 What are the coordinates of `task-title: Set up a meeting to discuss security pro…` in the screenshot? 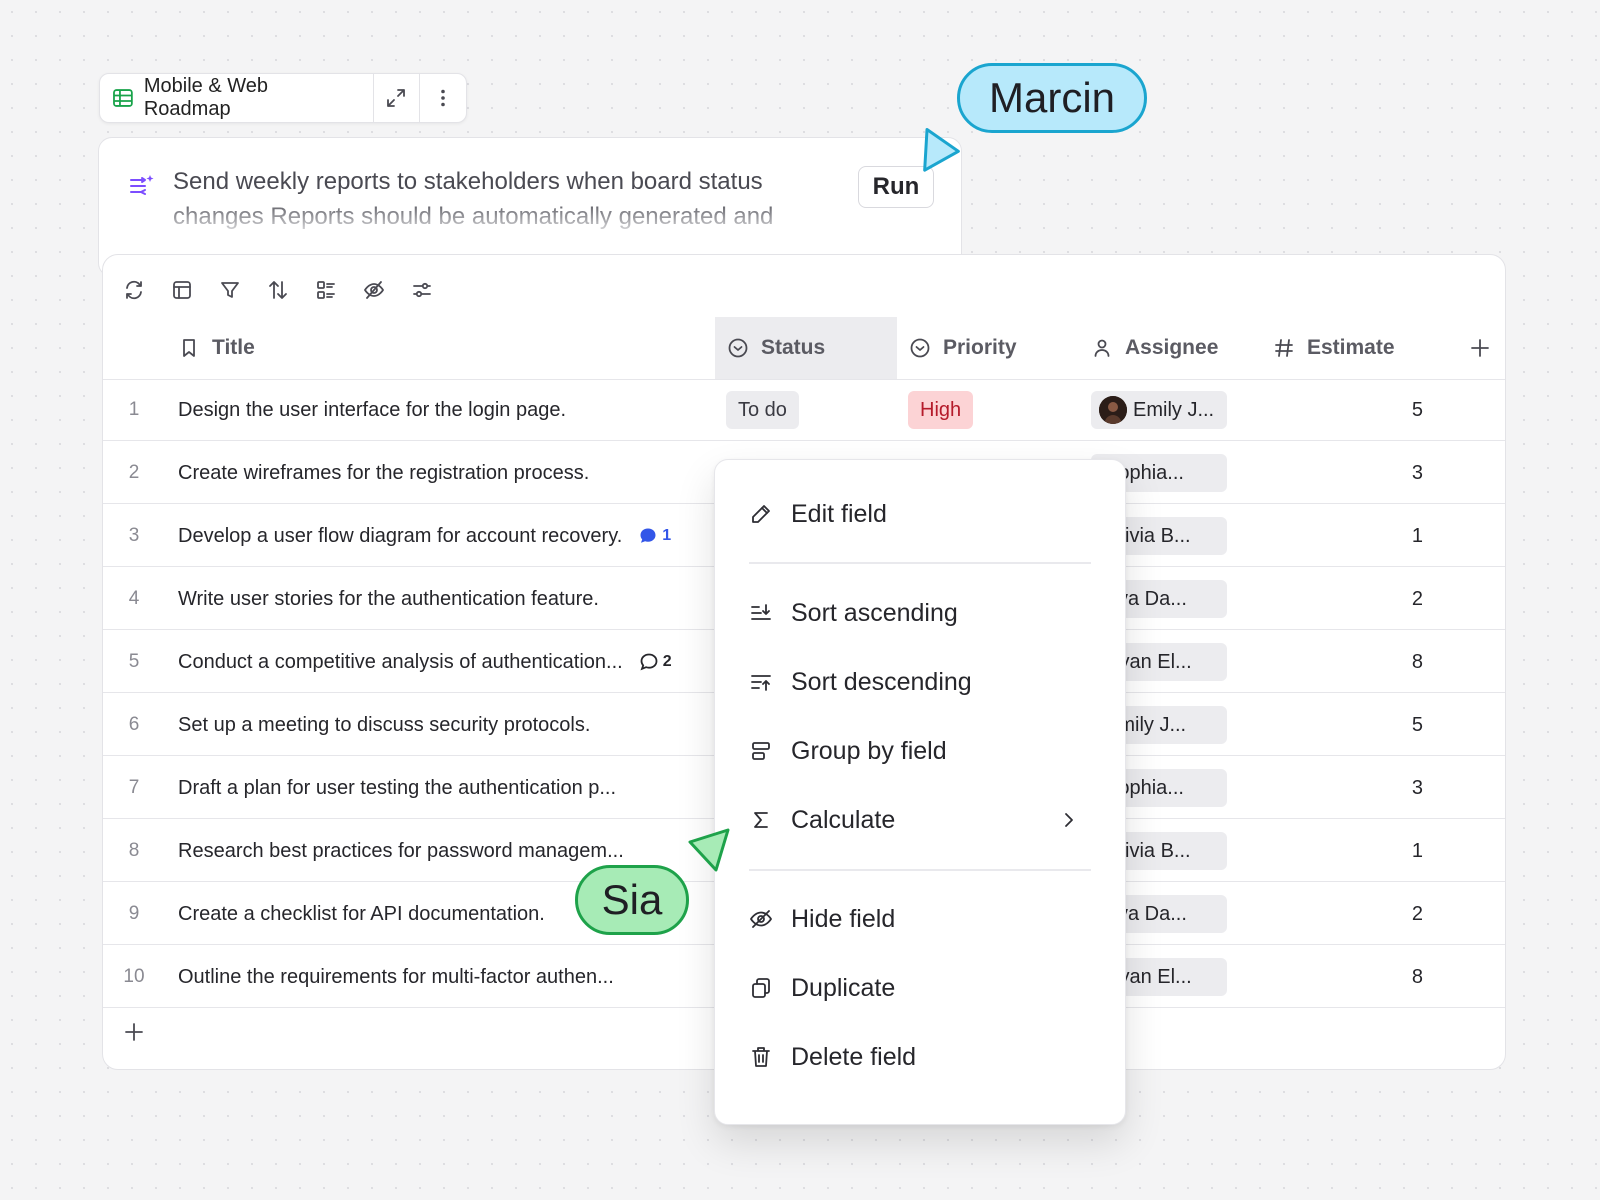 It's located at (384, 725).